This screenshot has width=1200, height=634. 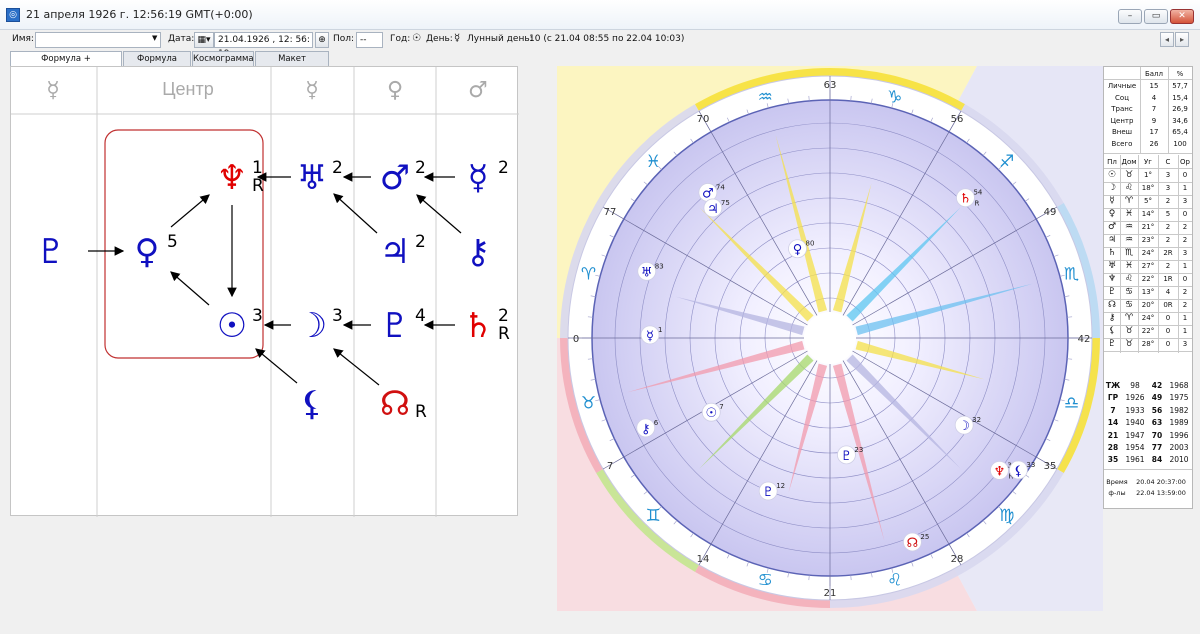 What do you see at coordinates (1050, 466) in the screenshot?
I see `cusp-label: 35` at bounding box center [1050, 466].